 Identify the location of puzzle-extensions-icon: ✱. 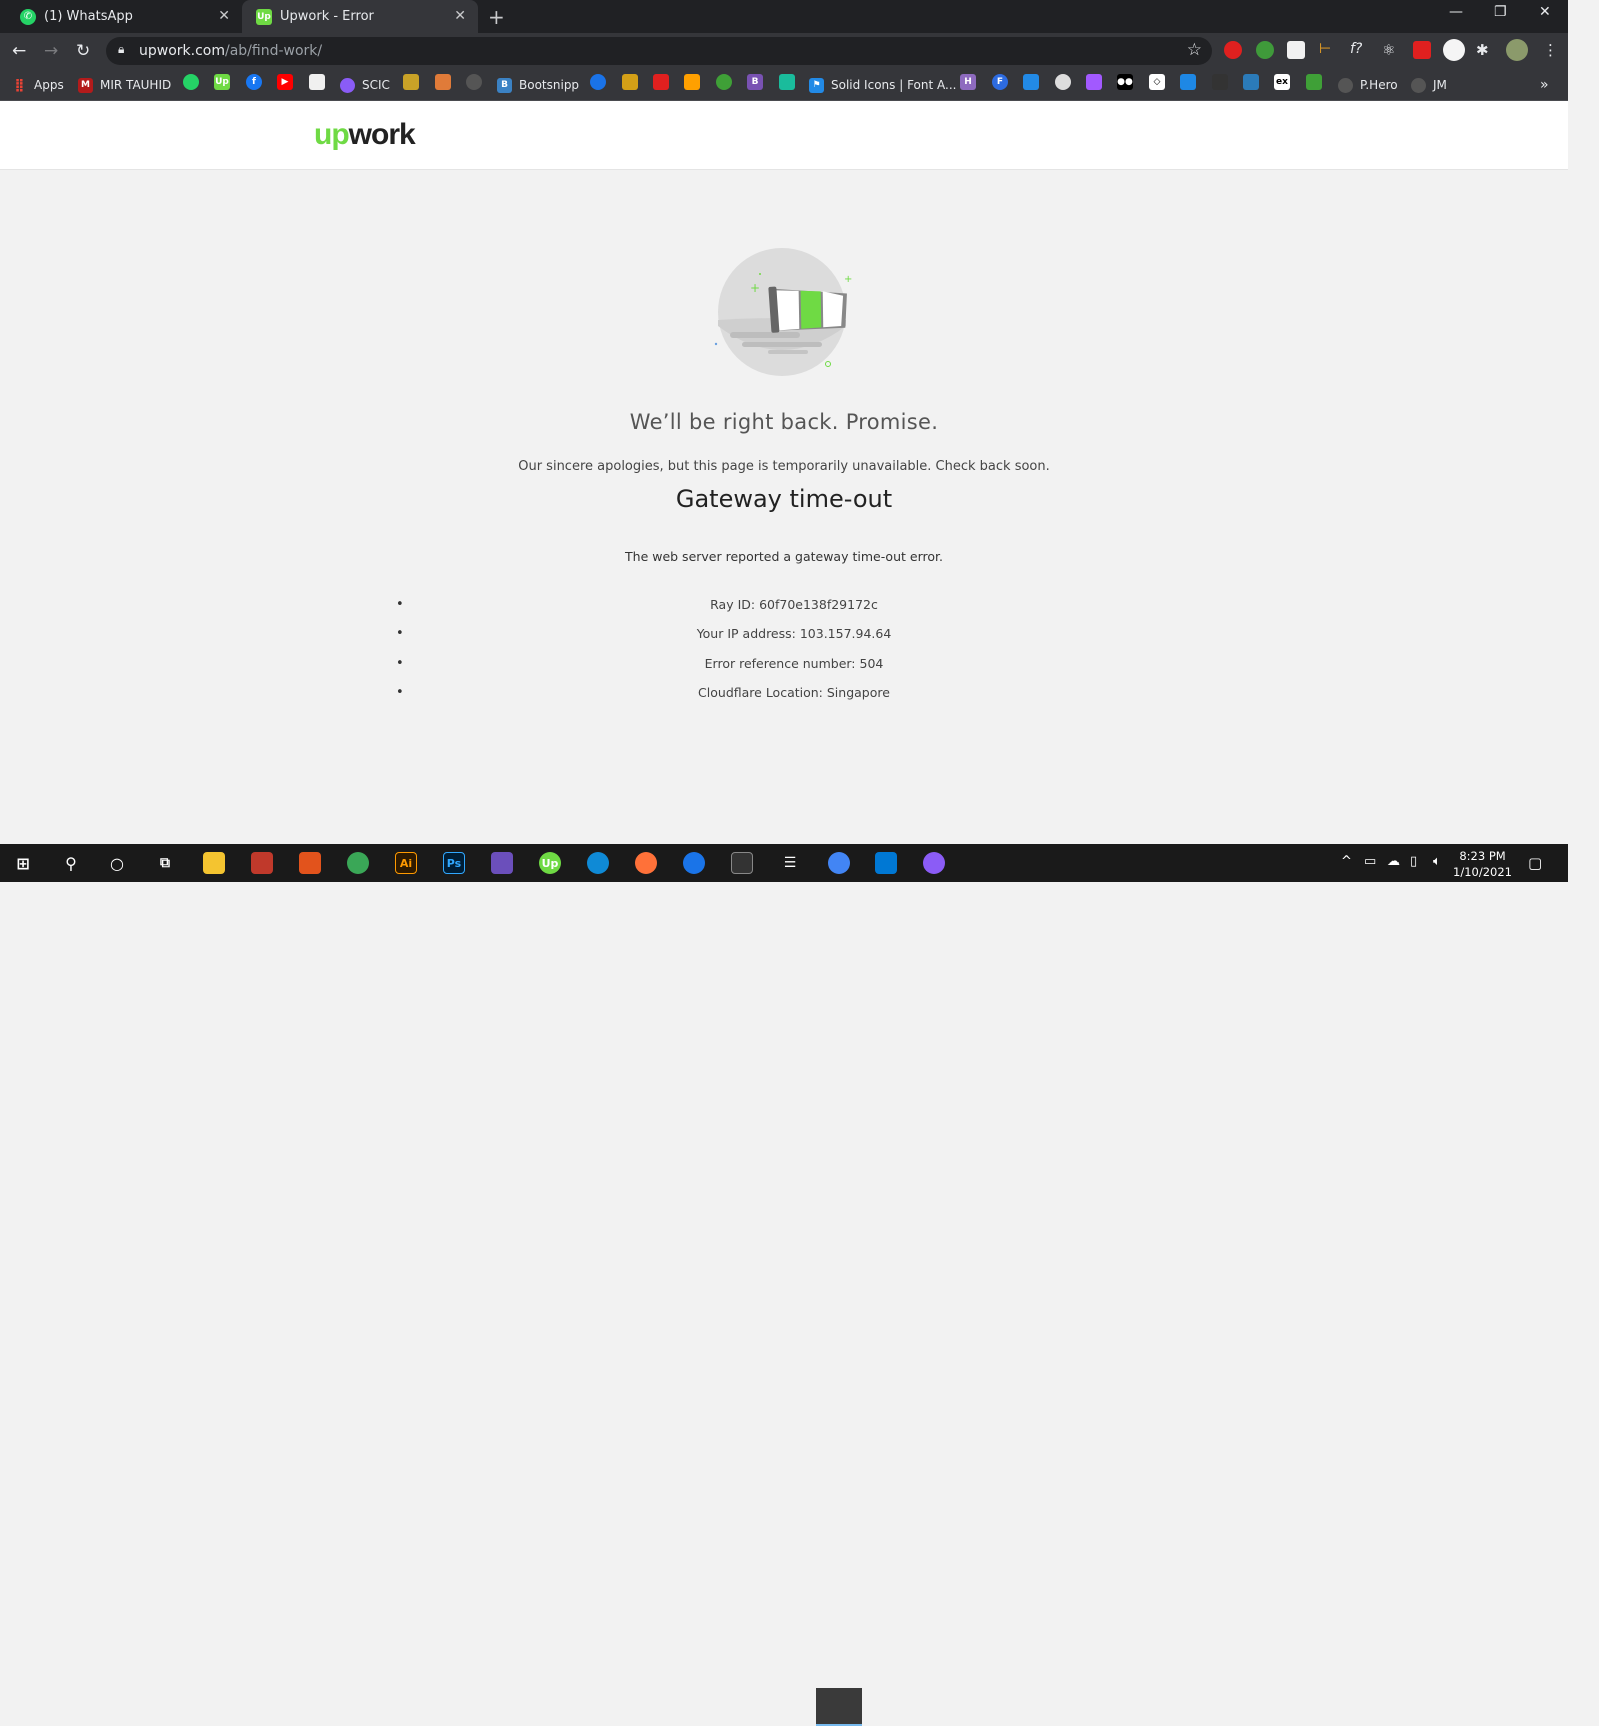
(1485, 50).